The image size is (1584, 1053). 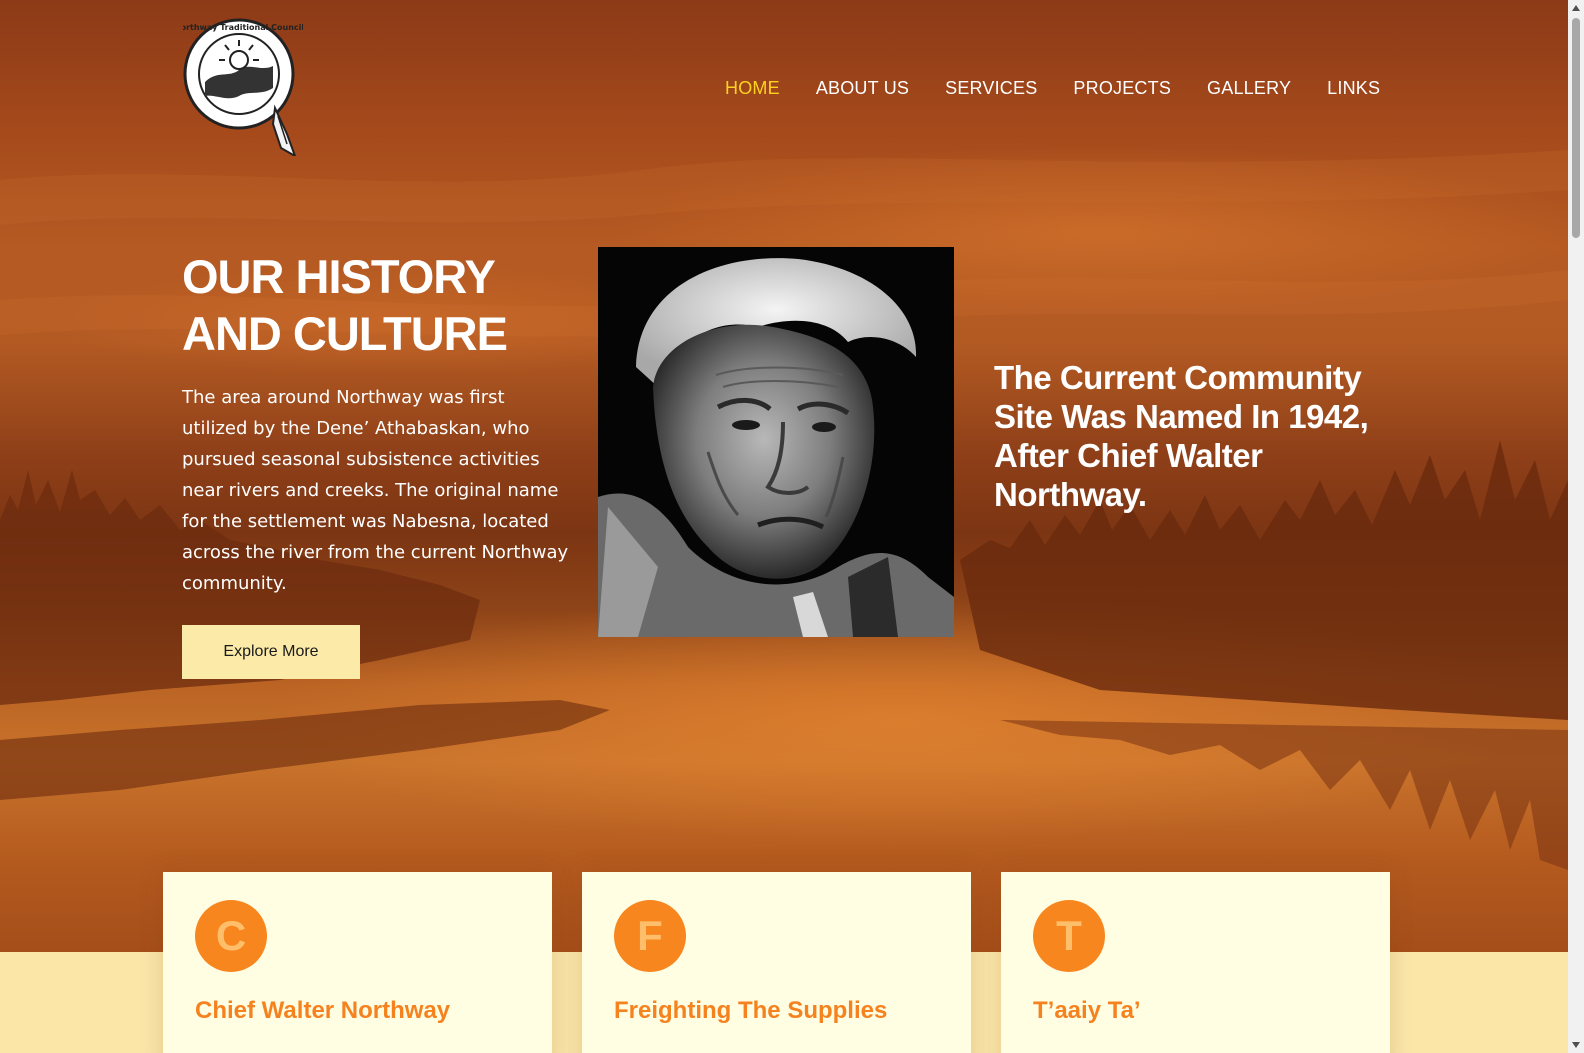 I want to click on nav-links: LINKS, so click(x=1353, y=88).